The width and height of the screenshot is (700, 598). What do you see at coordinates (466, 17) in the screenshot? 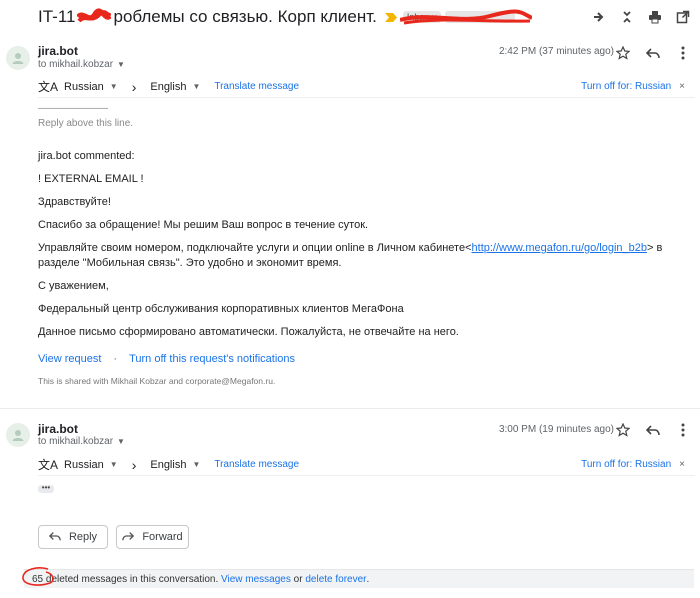
I see `redaction-line` at bounding box center [466, 17].